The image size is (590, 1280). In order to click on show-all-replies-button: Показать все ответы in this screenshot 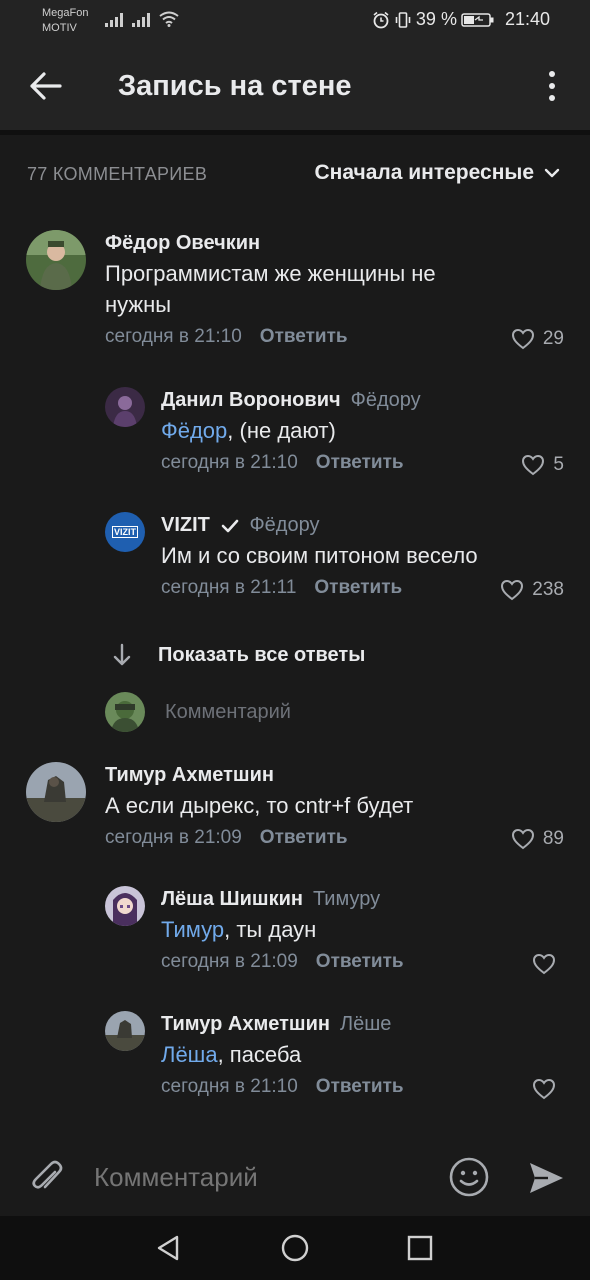, I will do `click(237, 655)`.